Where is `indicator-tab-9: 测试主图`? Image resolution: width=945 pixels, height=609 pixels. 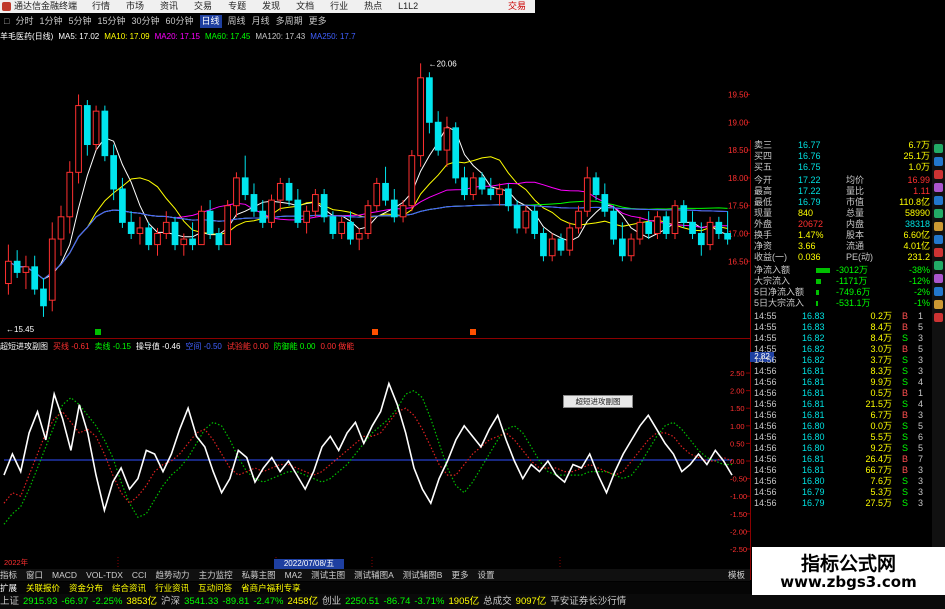 indicator-tab-9: 测试主图 is located at coordinates (328, 575).